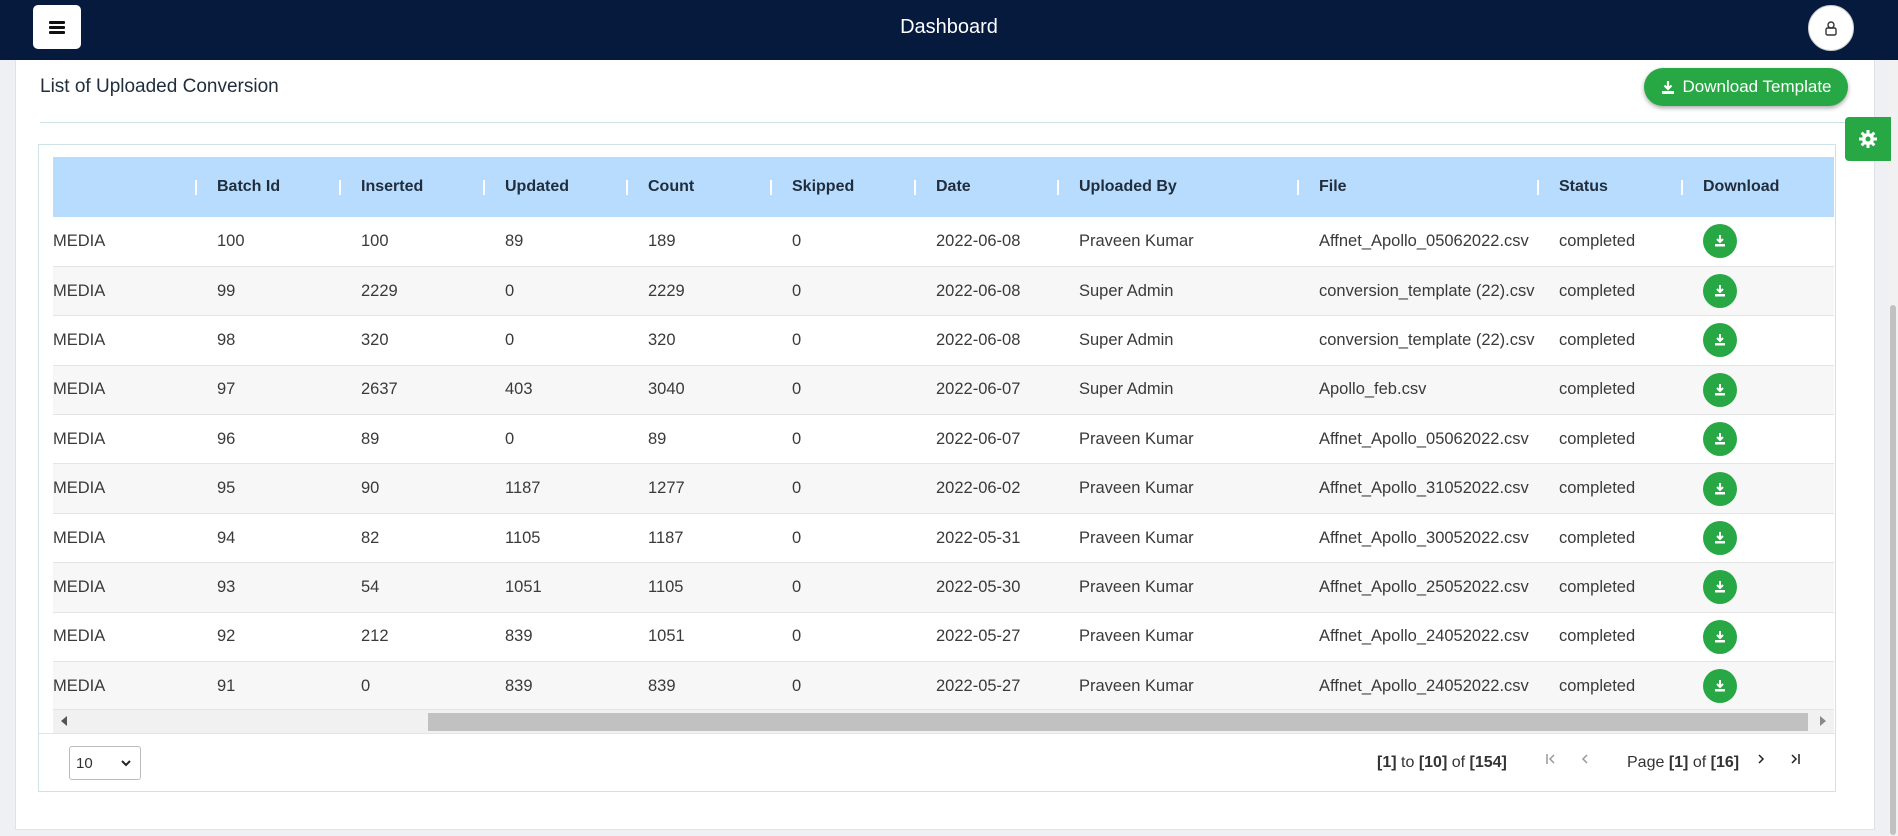  I want to click on column-header: Count, so click(700, 187).